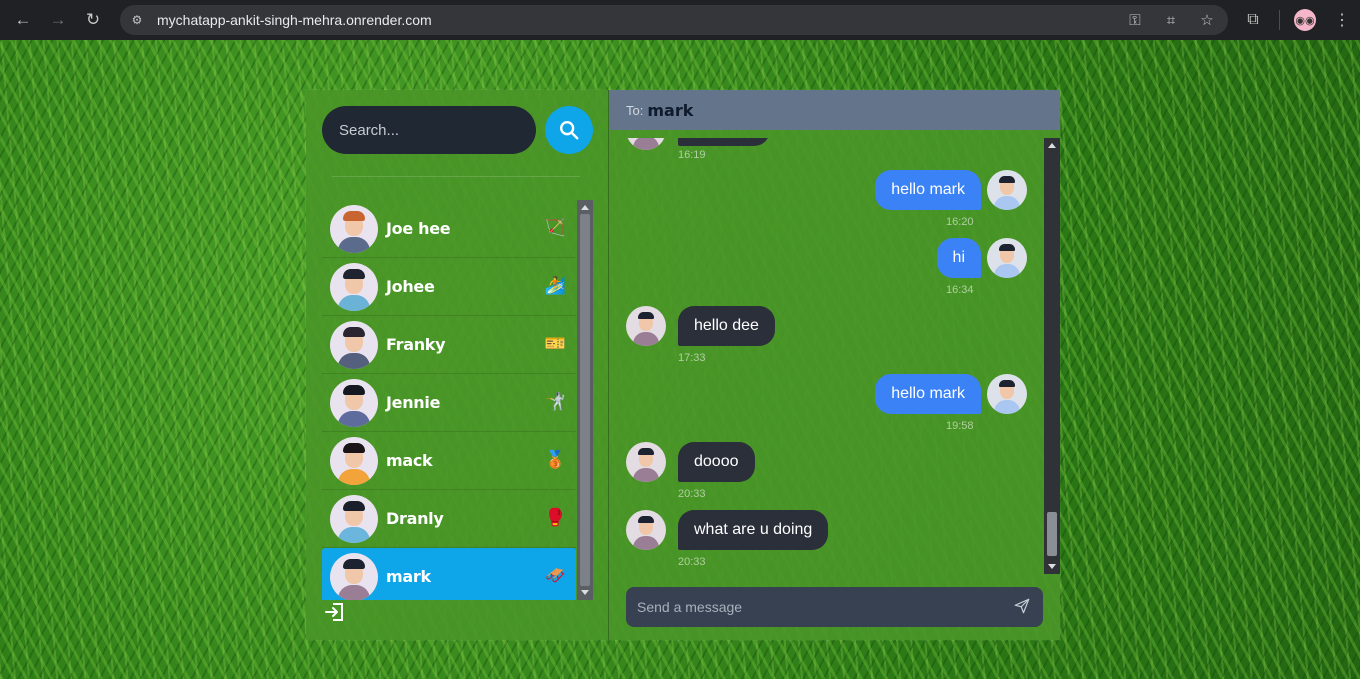 The height and width of the screenshot is (679, 1360). Describe the element at coordinates (1253, 20) in the screenshot. I see `extensions-icon: ⧉` at that location.